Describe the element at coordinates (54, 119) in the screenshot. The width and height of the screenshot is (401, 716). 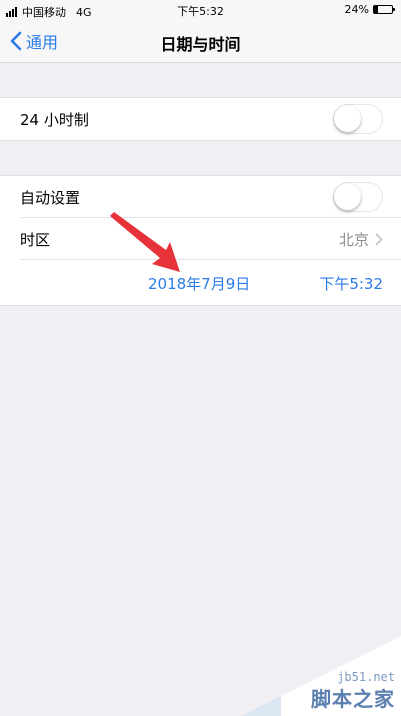
I see `hour24-label: 24 小时制` at that location.